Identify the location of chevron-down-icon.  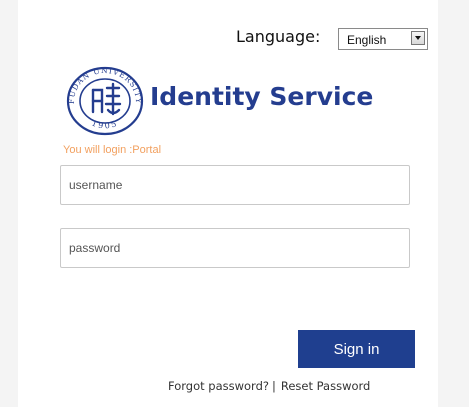
(418, 38).